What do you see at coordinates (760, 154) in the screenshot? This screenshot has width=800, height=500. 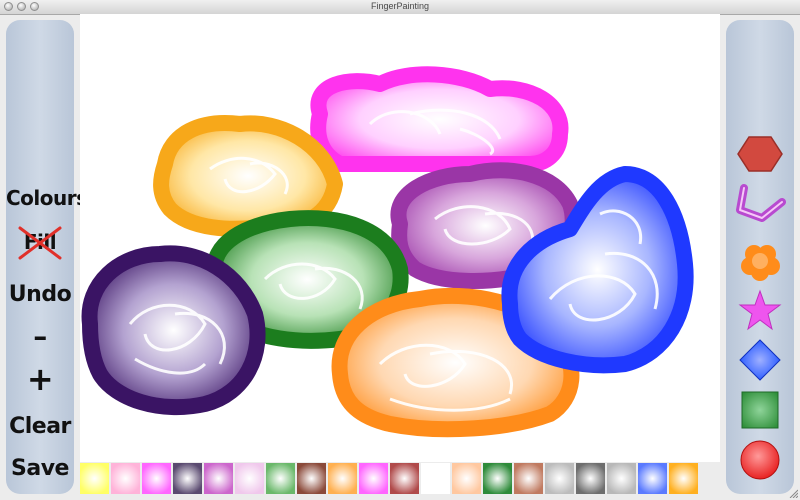 I see `hexagon-icon` at bounding box center [760, 154].